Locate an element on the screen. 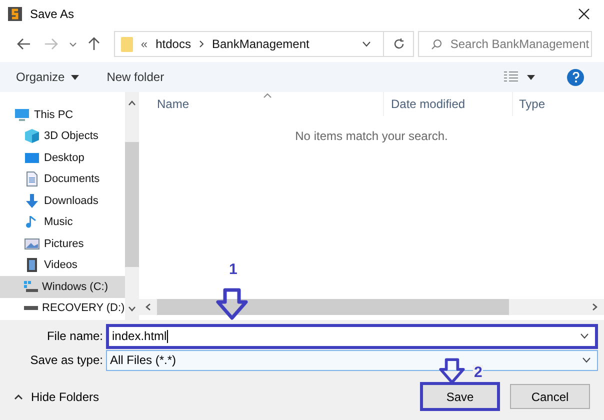 The width and height of the screenshot is (604, 420). sidebar-item: Desktop is located at coordinates (62, 157).